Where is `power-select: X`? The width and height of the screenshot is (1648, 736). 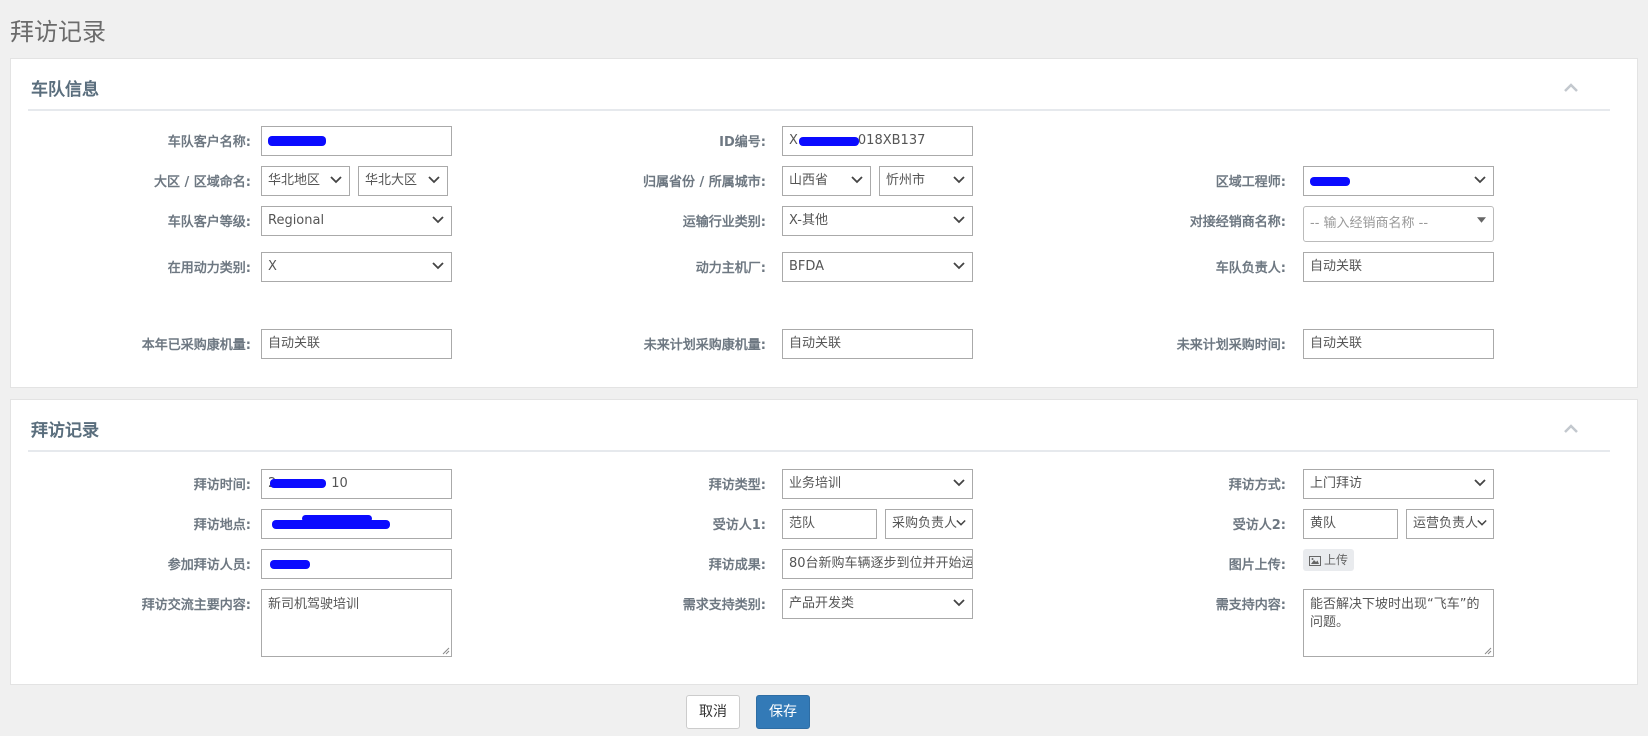
power-select: X is located at coordinates (356, 267).